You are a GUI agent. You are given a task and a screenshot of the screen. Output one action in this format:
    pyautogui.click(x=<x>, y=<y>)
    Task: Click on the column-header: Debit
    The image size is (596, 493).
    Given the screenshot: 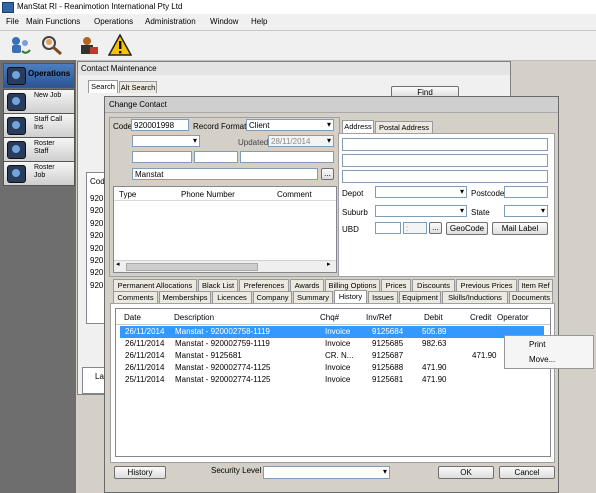 What is the action you would take?
    pyautogui.click(x=433, y=317)
    